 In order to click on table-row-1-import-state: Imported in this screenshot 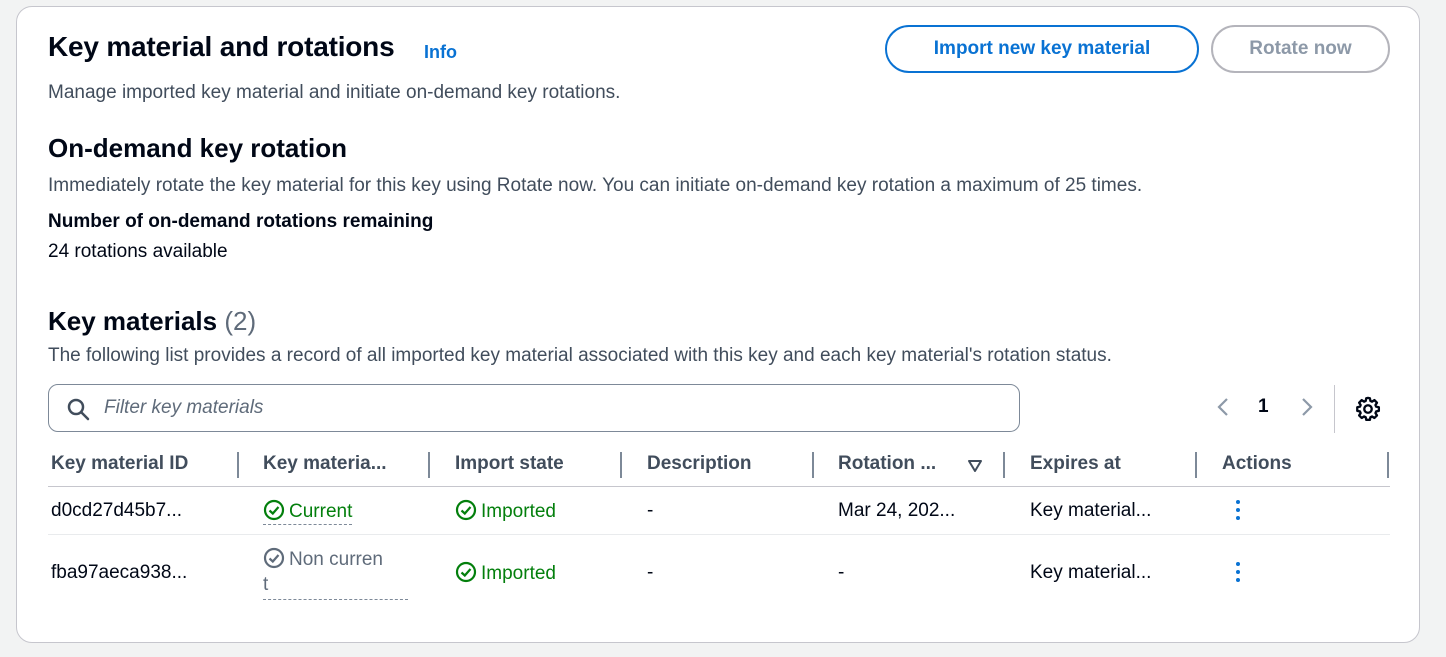, I will do `click(505, 511)`.